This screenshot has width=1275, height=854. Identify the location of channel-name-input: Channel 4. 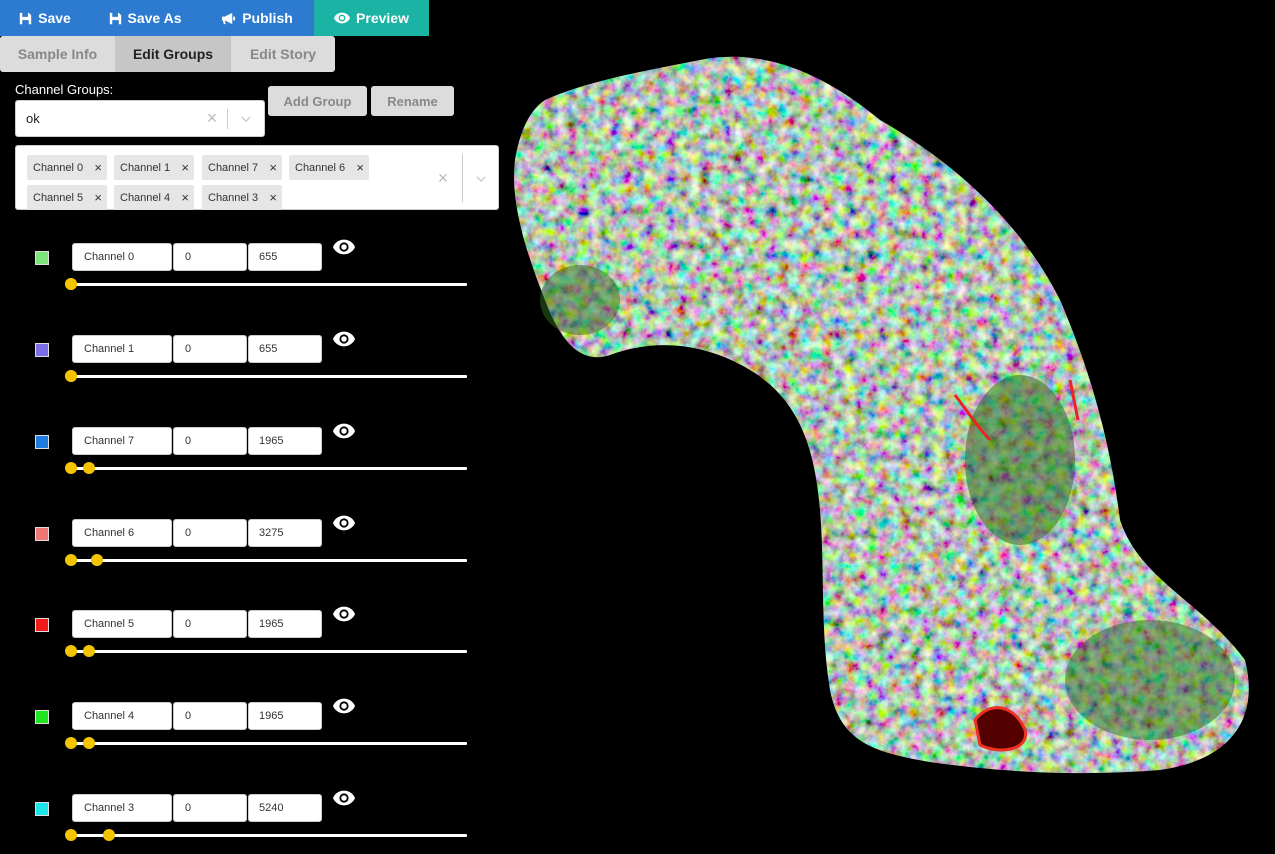
(122, 716).